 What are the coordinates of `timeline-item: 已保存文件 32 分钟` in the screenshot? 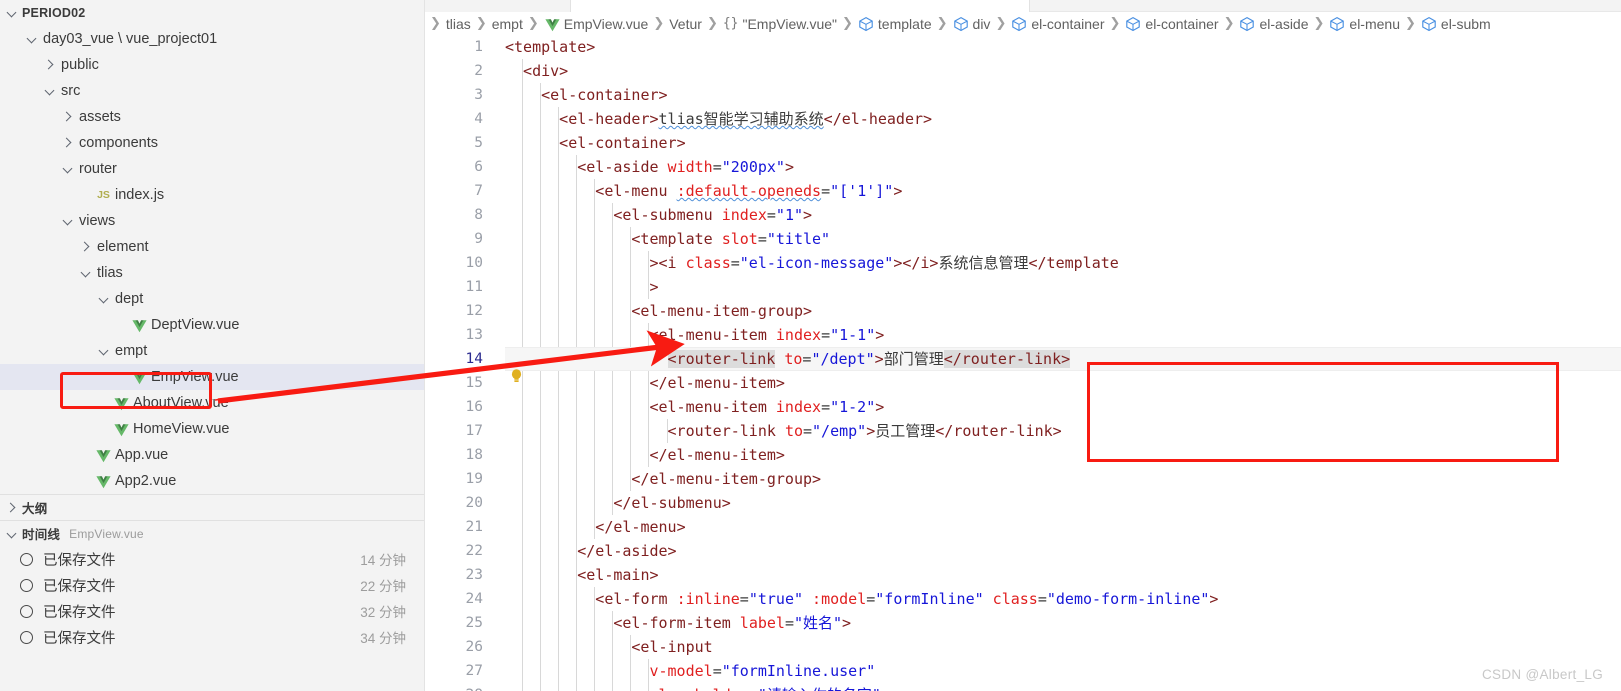 It's located at (212, 611).